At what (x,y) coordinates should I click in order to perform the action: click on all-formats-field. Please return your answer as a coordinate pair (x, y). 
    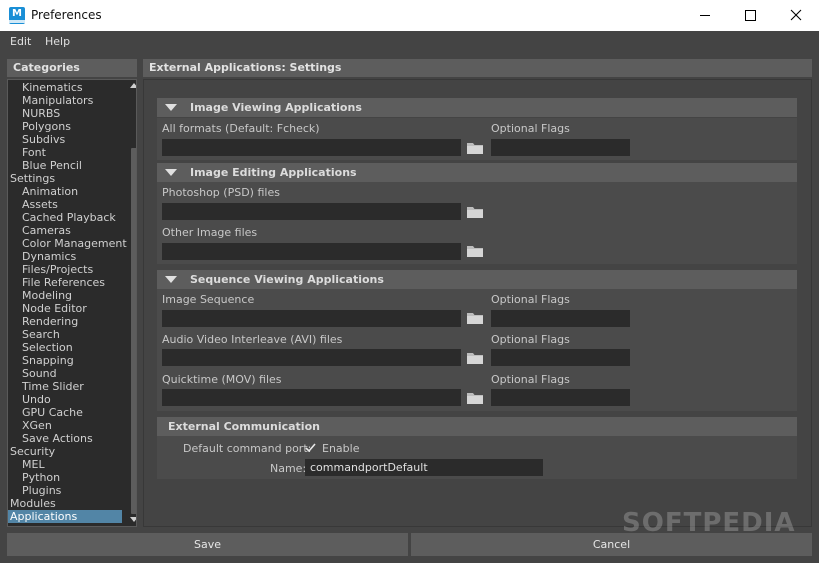
    Looking at the image, I should click on (311, 147).